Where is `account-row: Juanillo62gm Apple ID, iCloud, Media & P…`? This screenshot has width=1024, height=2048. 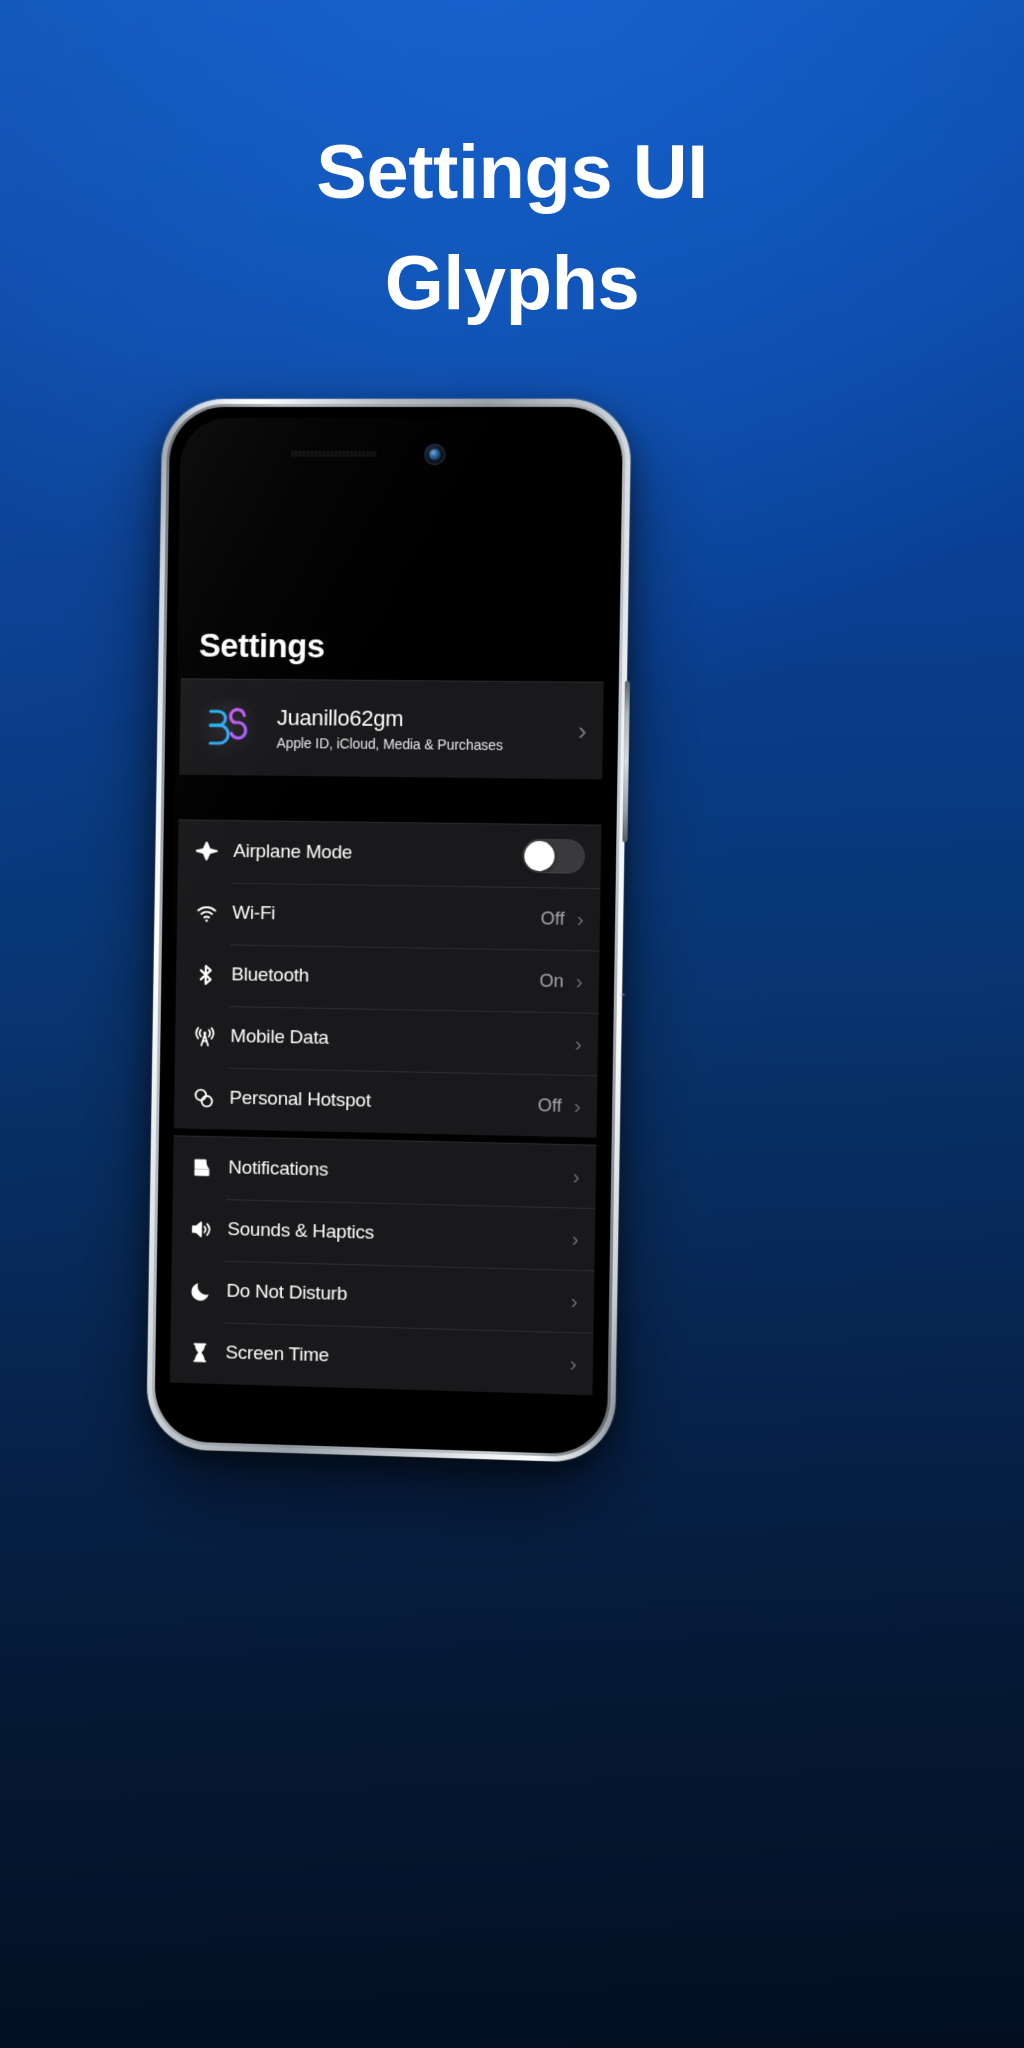 account-row: Juanillo62gm Apple ID, iCloud, Media & P… is located at coordinates (391, 729).